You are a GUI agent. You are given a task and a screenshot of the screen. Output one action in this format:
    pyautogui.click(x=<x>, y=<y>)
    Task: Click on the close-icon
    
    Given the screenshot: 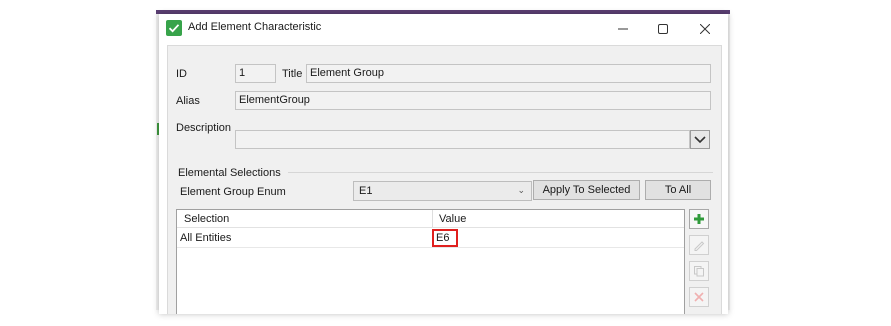 What is the action you would take?
    pyautogui.click(x=705, y=28)
    